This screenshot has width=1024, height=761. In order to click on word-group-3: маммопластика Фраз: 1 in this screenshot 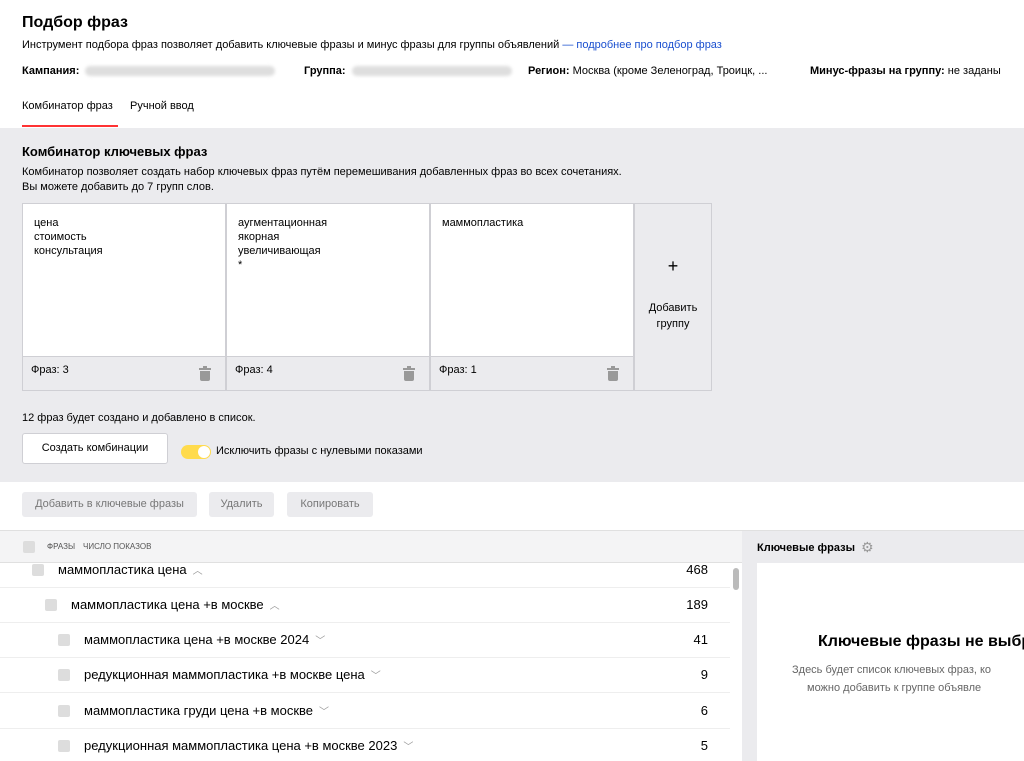, I will do `click(532, 297)`.